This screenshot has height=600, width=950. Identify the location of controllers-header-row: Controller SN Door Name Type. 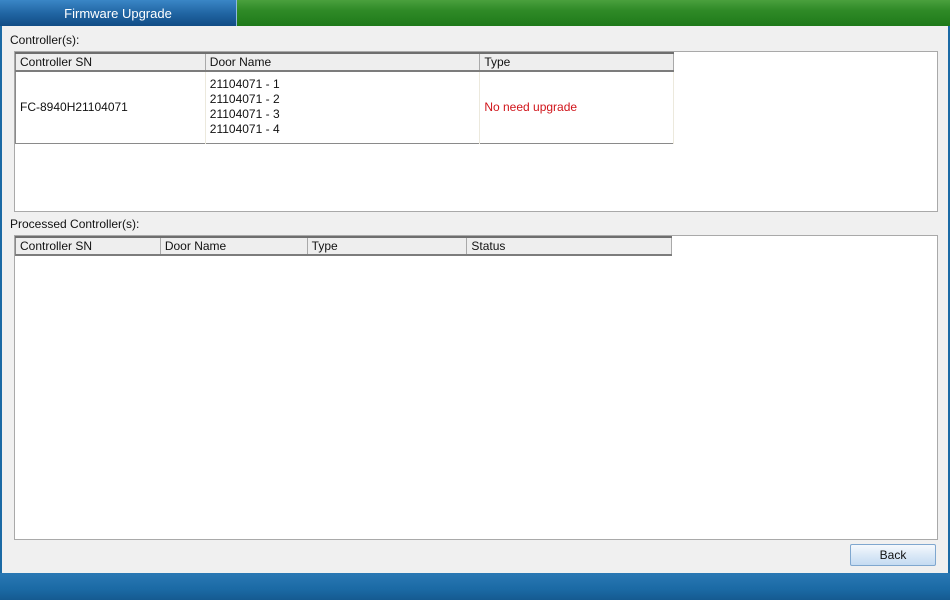
(344, 62).